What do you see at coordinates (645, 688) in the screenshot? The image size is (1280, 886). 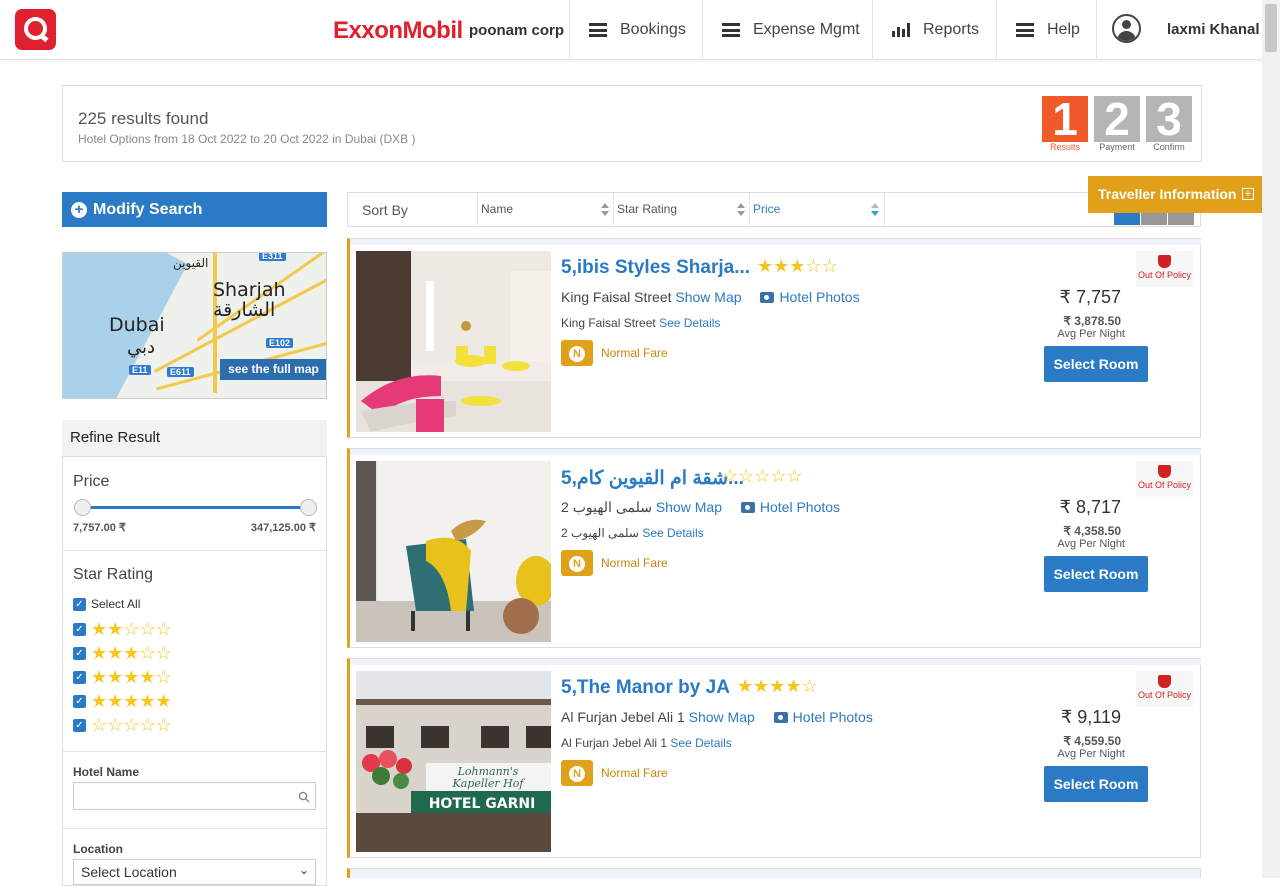 I see `hotel-name-link: 5,The Manor by JA` at bounding box center [645, 688].